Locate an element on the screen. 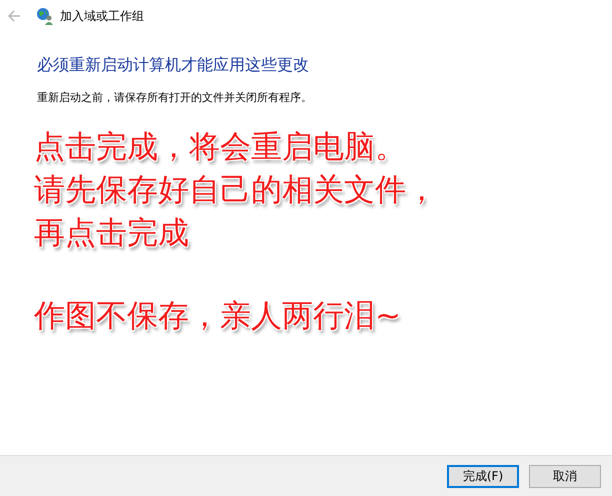 This screenshot has height=496, width=612. globe-user-icon is located at coordinates (45, 16).